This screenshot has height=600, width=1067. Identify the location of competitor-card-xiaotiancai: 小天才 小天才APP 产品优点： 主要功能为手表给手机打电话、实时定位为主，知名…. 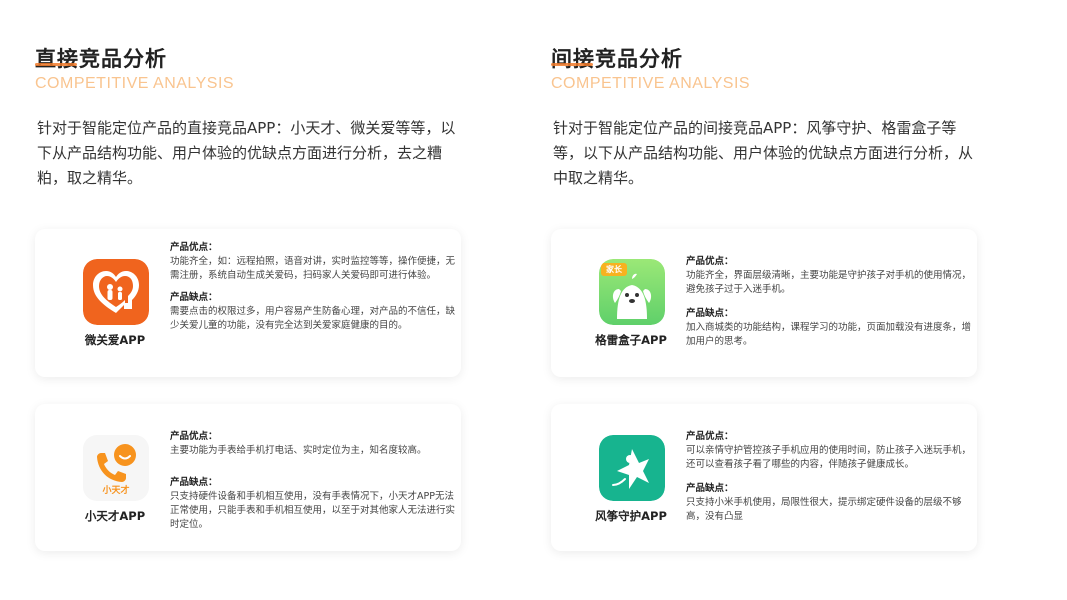
(248, 477).